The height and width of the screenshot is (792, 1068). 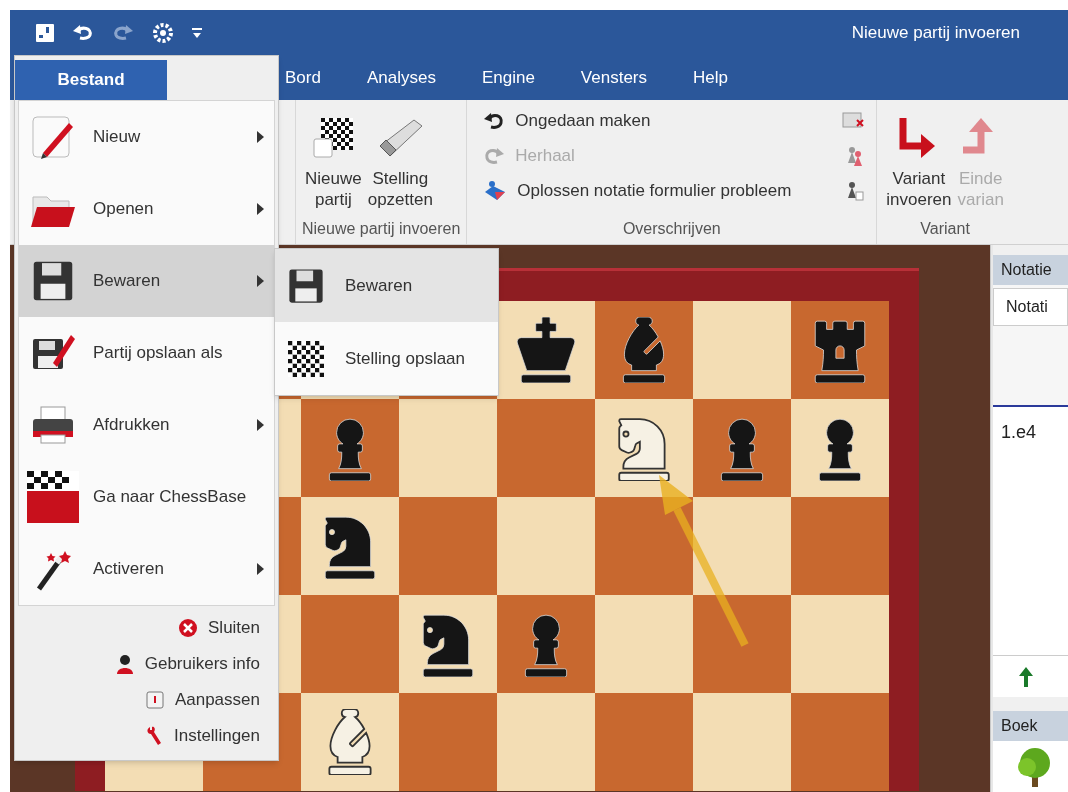 I want to click on ribbon-group-title: Variant, so click(x=945, y=229).